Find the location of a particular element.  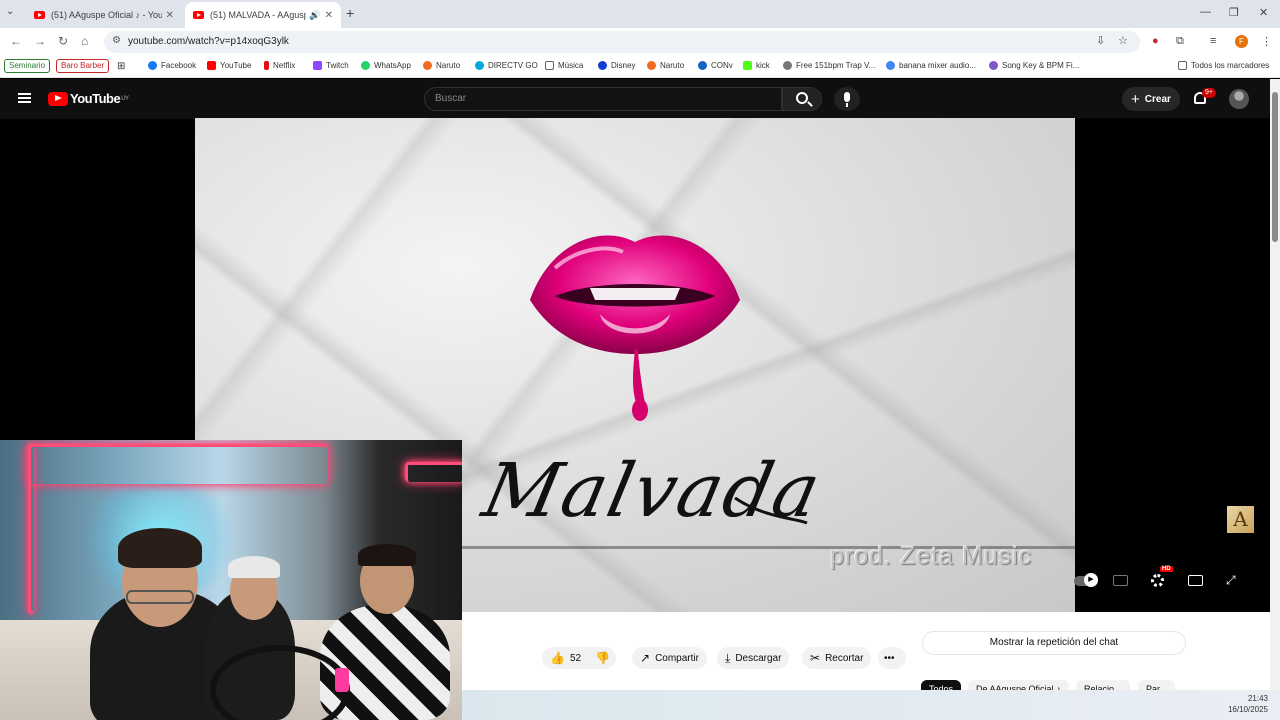

download-button: ⤓ Descargar is located at coordinates (753, 658).